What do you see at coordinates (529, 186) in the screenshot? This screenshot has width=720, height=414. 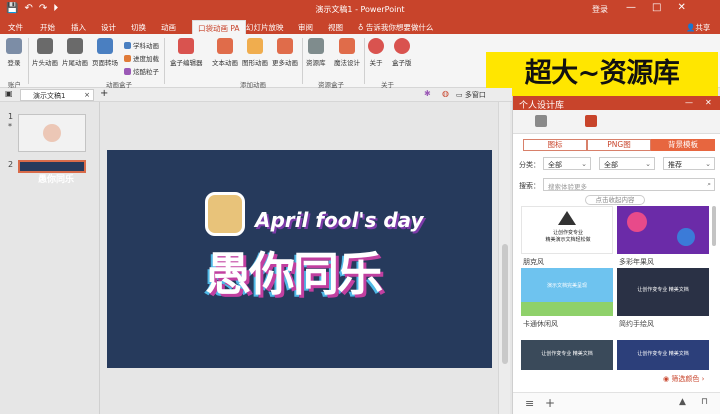 I see `search-label: 搜索：` at bounding box center [529, 186].